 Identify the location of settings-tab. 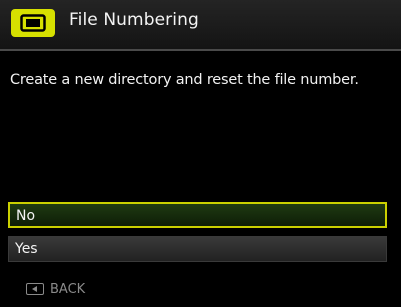
(33, 23).